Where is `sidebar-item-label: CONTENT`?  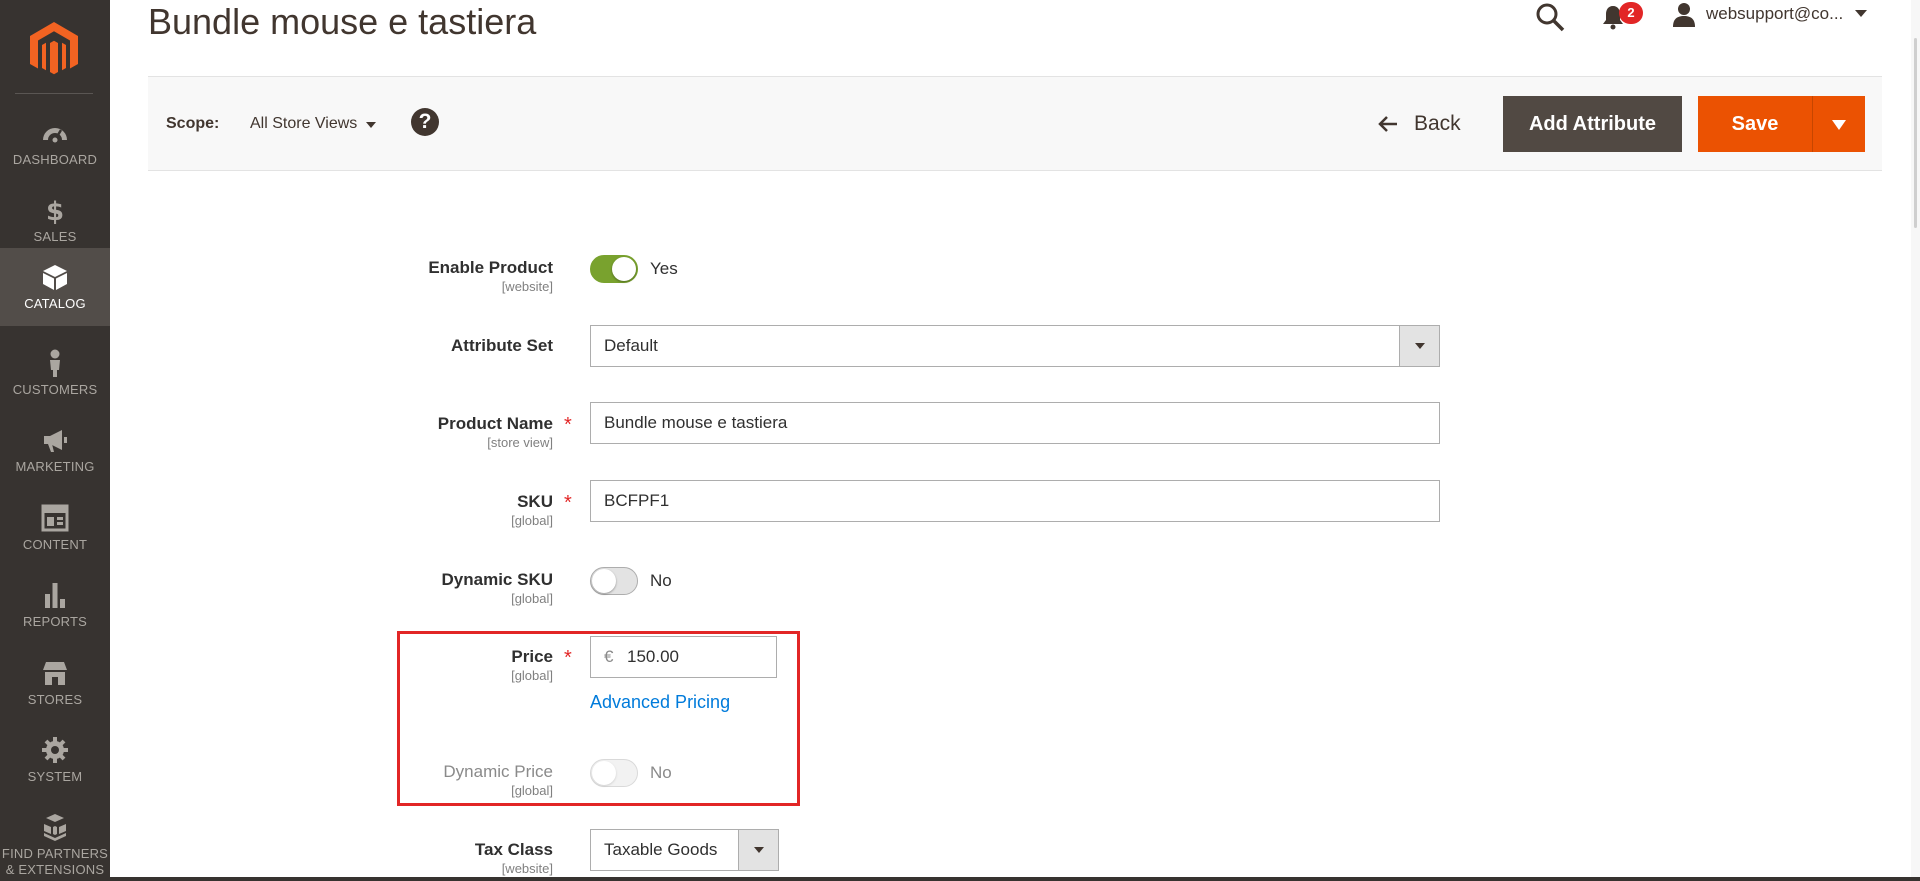
sidebar-item-label: CONTENT is located at coordinates (55, 544).